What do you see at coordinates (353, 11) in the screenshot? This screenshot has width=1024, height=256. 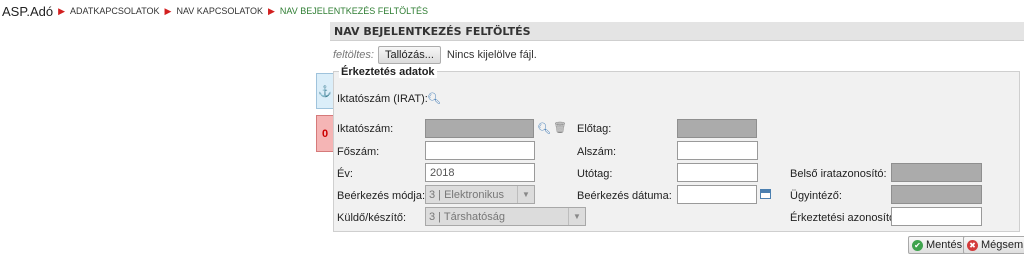 I see `breadcrumb-item-current: NAV BEJELENTKEZÉS FELTÖLTÉS` at bounding box center [353, 11].